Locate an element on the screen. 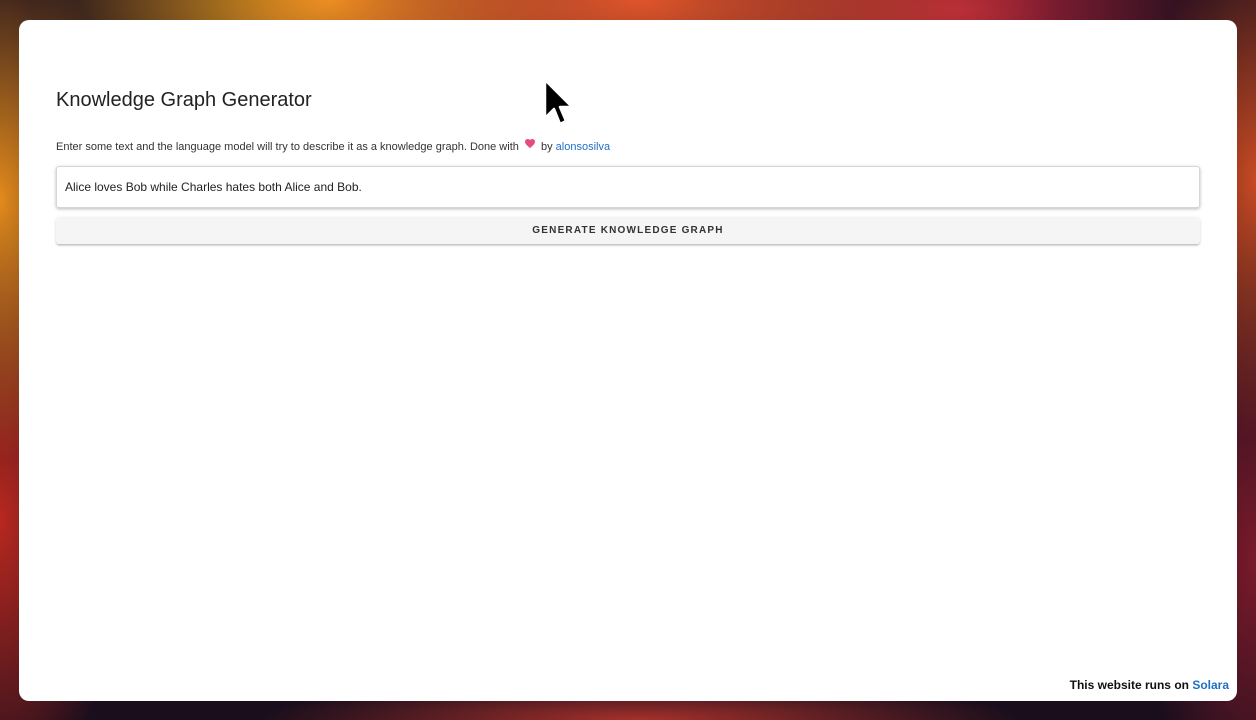 Image resolution: width=1256 pixels, height=720 pixels. generate-knowledge-graph-button: Generate Knowledge Graph is located at coordinates (628, 230).